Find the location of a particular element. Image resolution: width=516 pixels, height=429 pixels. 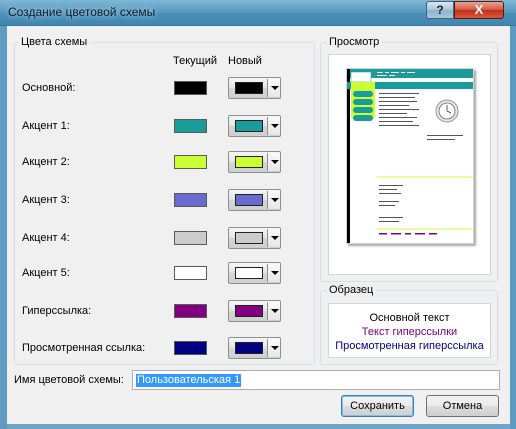

window-frame-left is located at coordinates (3, 227).